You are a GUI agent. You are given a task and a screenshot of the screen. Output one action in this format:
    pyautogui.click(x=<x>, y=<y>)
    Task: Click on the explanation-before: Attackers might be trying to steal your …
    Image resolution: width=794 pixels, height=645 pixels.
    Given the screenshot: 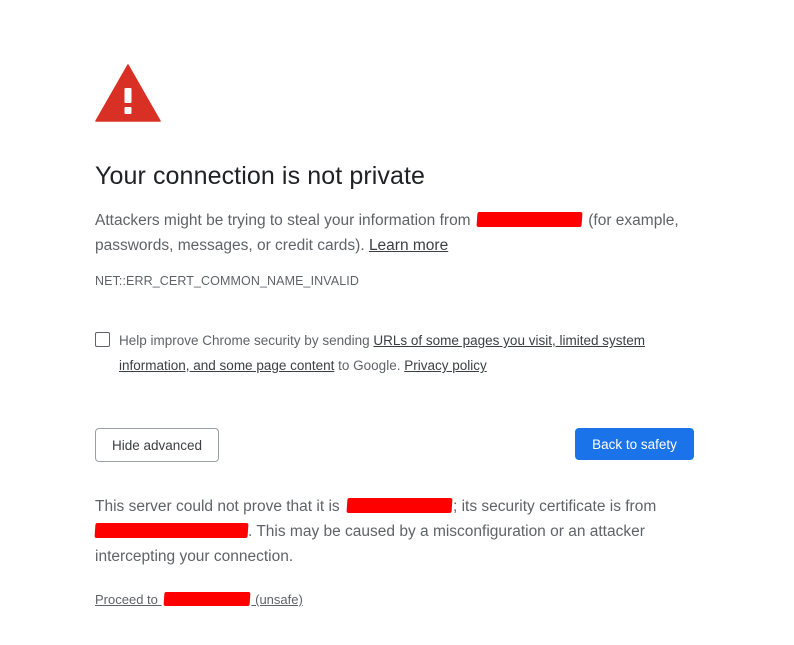 What is the action you would take?
    pyautogui.click(x=283, y=220)
    